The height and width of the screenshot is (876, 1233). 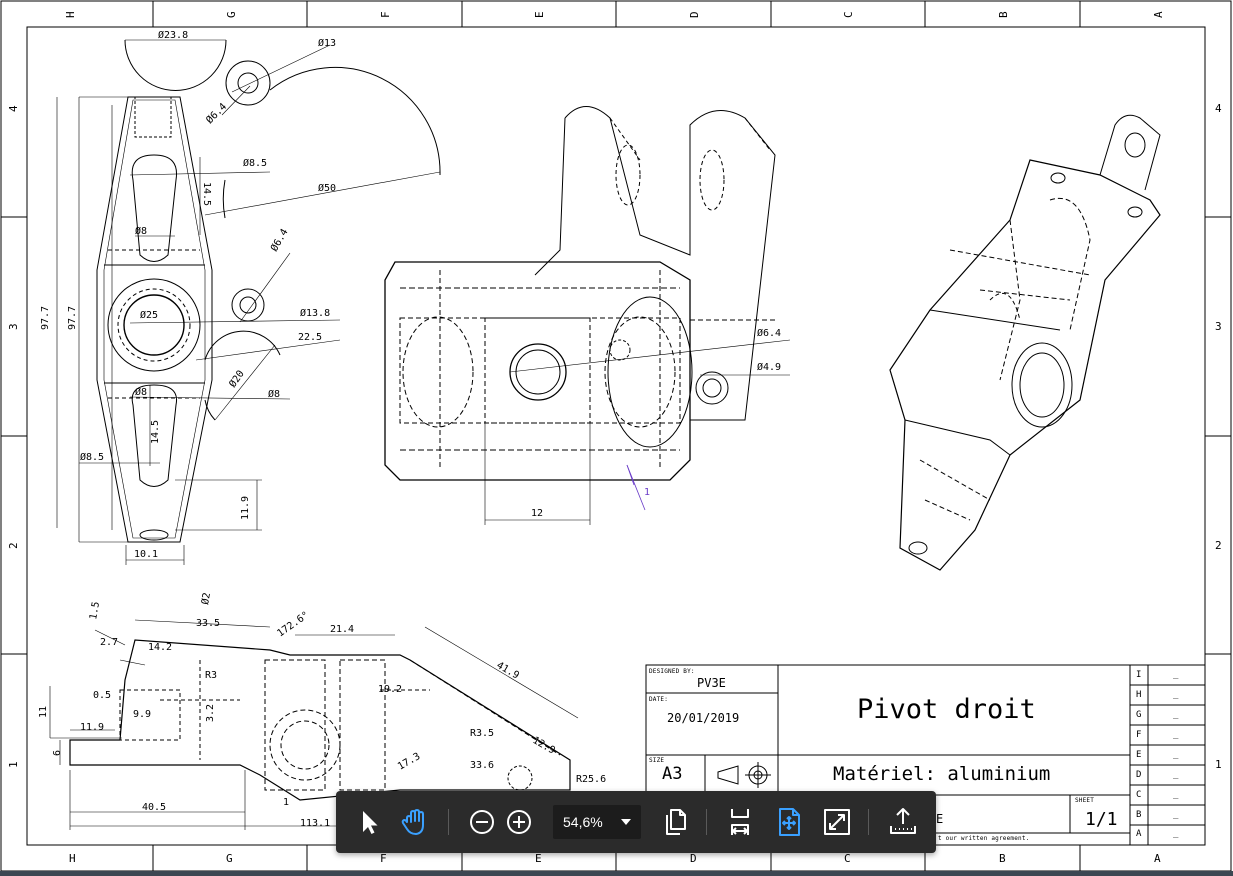 What do you see at coordinates (369, 822) in the screenshot?
I see `select-tool-button` at bounding box center [369, 822].